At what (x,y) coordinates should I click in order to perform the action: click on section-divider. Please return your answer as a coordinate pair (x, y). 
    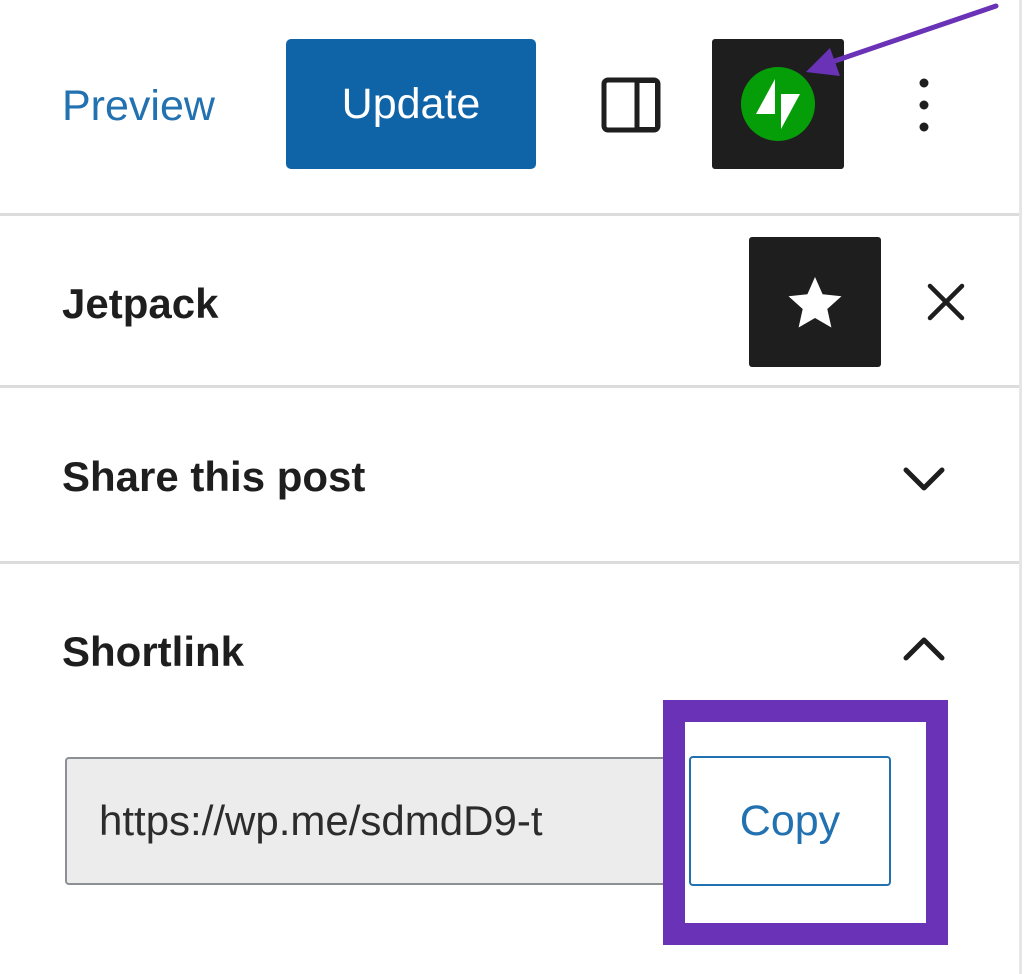
    Looking at the image, I should click on (510, 562).